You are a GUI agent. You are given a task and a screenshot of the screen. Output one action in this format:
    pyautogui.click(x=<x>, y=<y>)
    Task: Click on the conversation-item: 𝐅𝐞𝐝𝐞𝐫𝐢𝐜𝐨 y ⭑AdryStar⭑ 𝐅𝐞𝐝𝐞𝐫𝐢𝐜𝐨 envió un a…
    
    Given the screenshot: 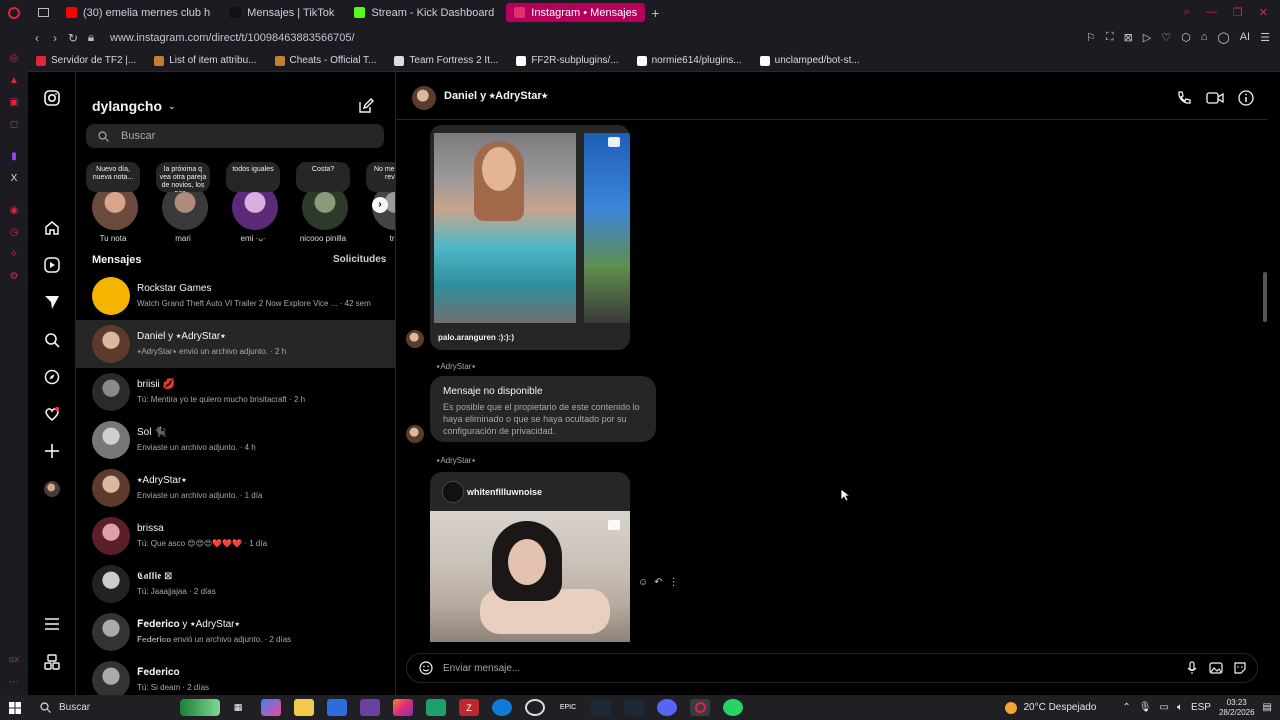 What is the action you would take?
    pyautogui.click(x=235, y=632)
    